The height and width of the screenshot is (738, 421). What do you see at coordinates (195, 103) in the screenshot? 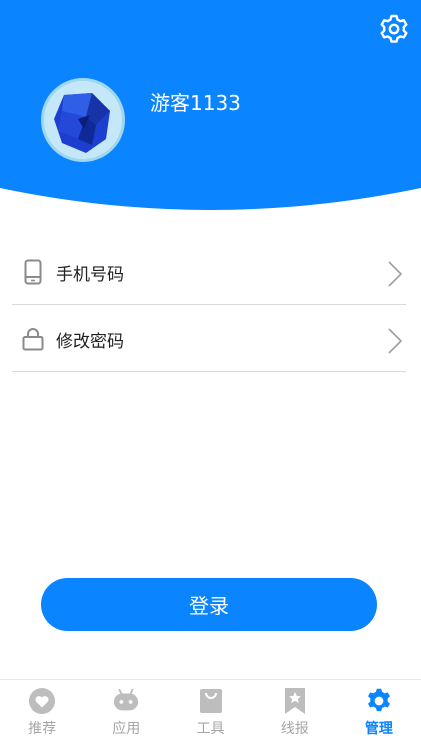
I see `username: 游客1133` at bounding box center [195, 103].